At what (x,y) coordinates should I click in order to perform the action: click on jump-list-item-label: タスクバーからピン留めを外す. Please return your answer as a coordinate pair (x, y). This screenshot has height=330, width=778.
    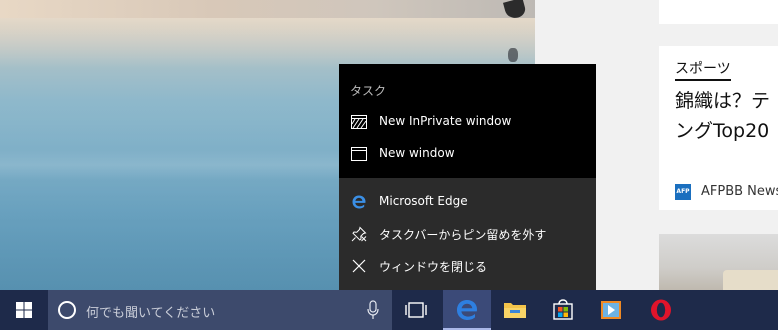
    Looking at the image, I should click on (463, 235).